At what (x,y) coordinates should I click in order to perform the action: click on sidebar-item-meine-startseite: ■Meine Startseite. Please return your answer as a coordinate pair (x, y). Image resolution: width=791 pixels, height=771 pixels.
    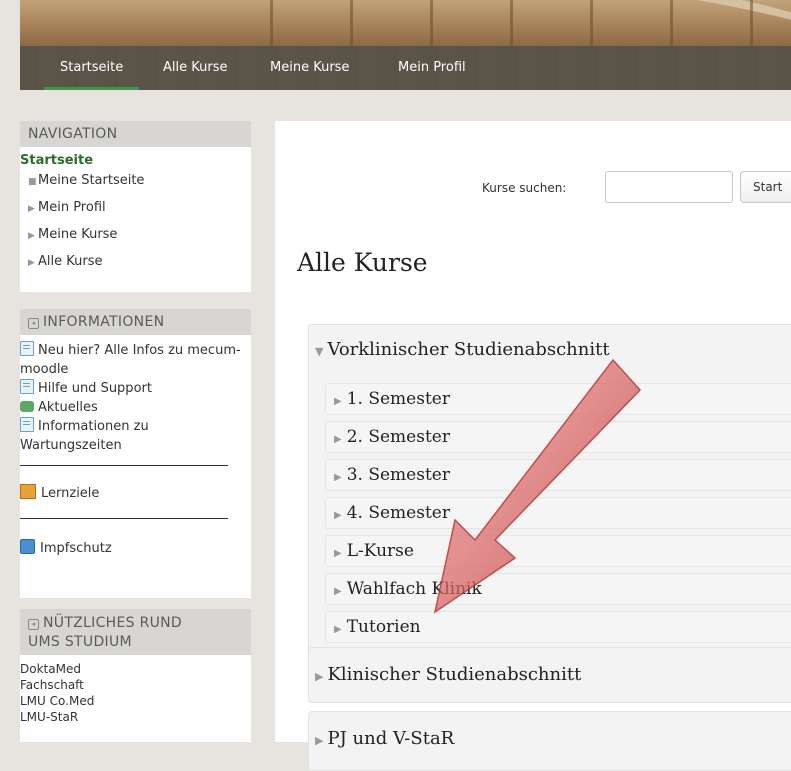
    Looking at the image, I should click on (135, 181).